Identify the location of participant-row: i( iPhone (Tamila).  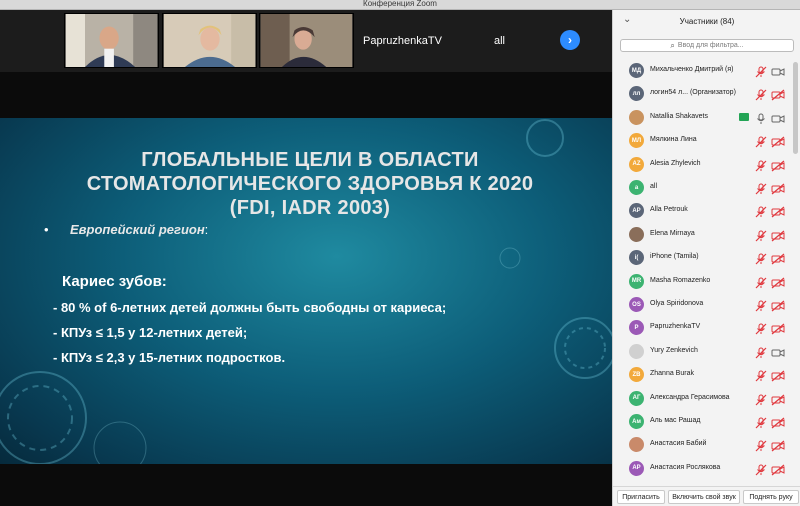
(706, 258).